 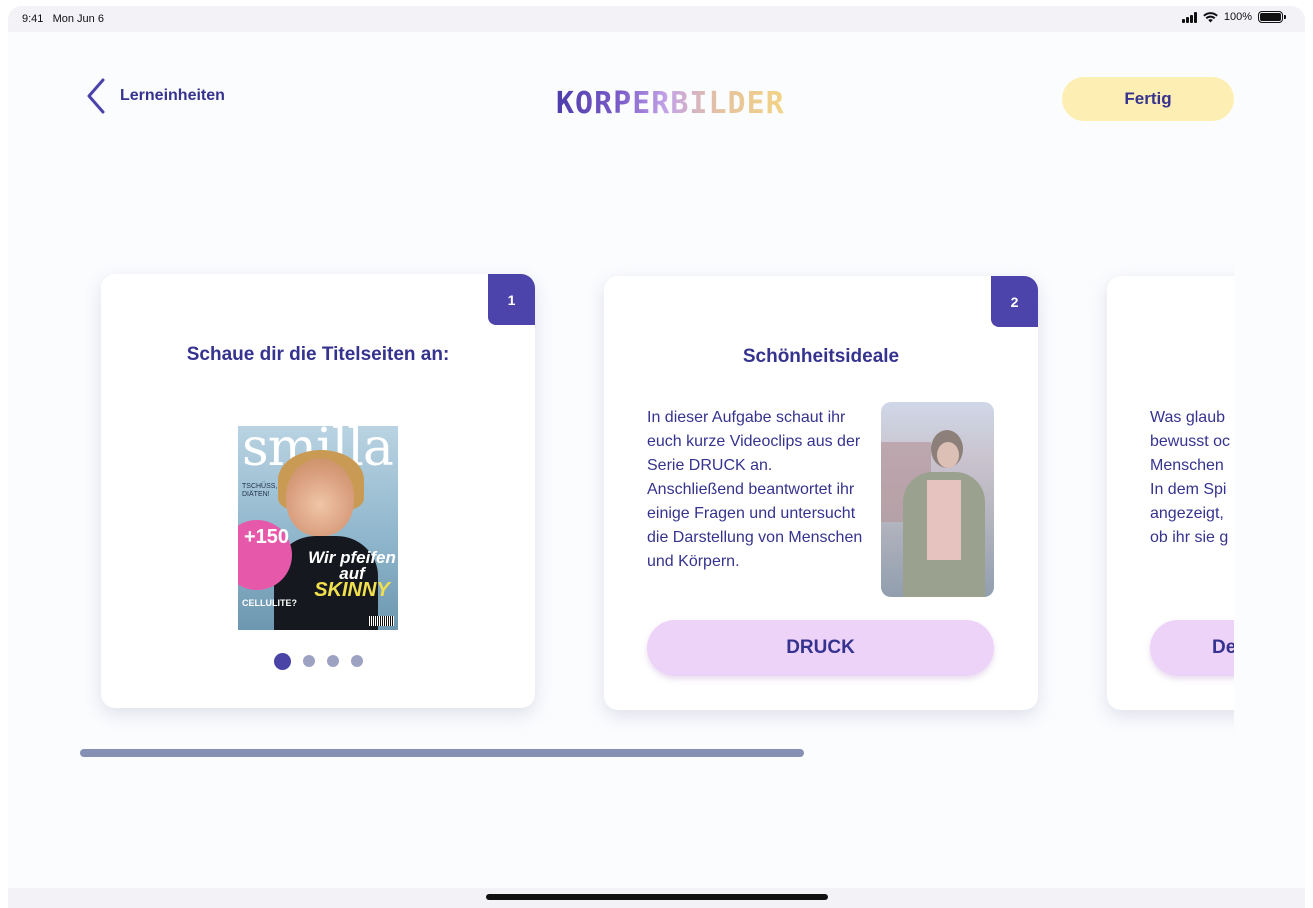 What do you see at coordinates (1192, 648) in the screenshot?
I see `task-card-3-button: De` at bounding box center [1192, 648].